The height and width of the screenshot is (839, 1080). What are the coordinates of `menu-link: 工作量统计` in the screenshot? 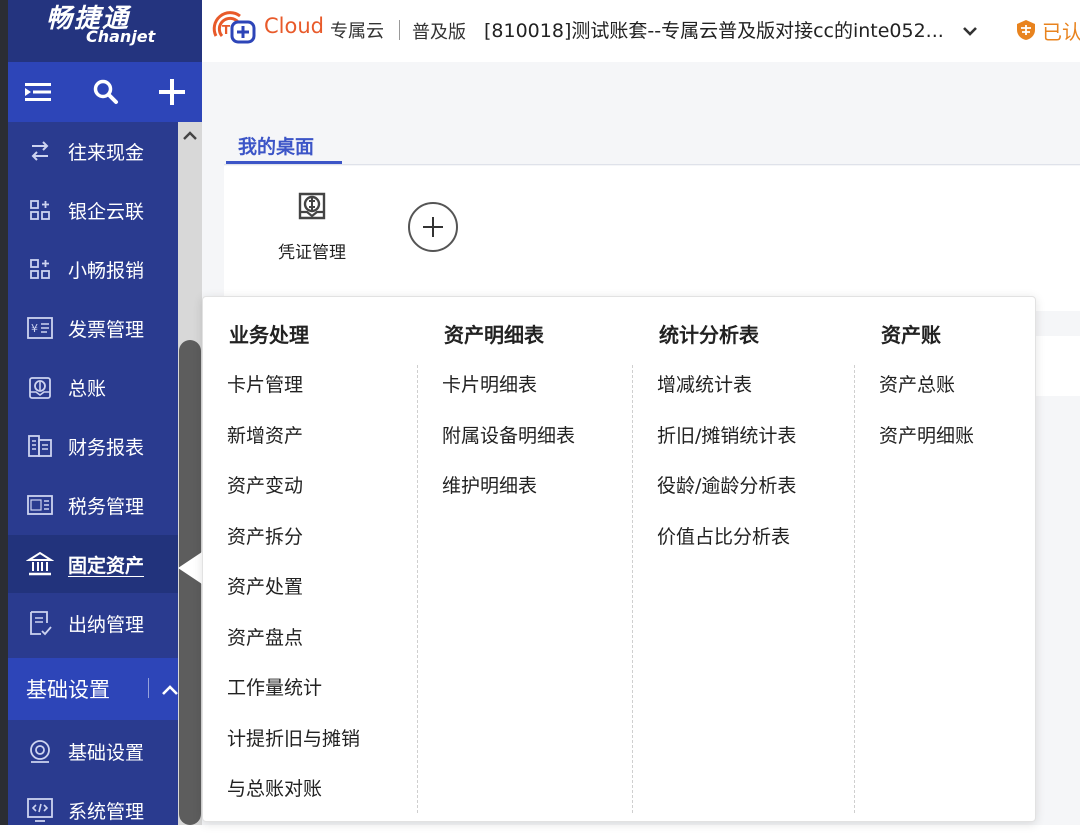 It's located at (274, 686).